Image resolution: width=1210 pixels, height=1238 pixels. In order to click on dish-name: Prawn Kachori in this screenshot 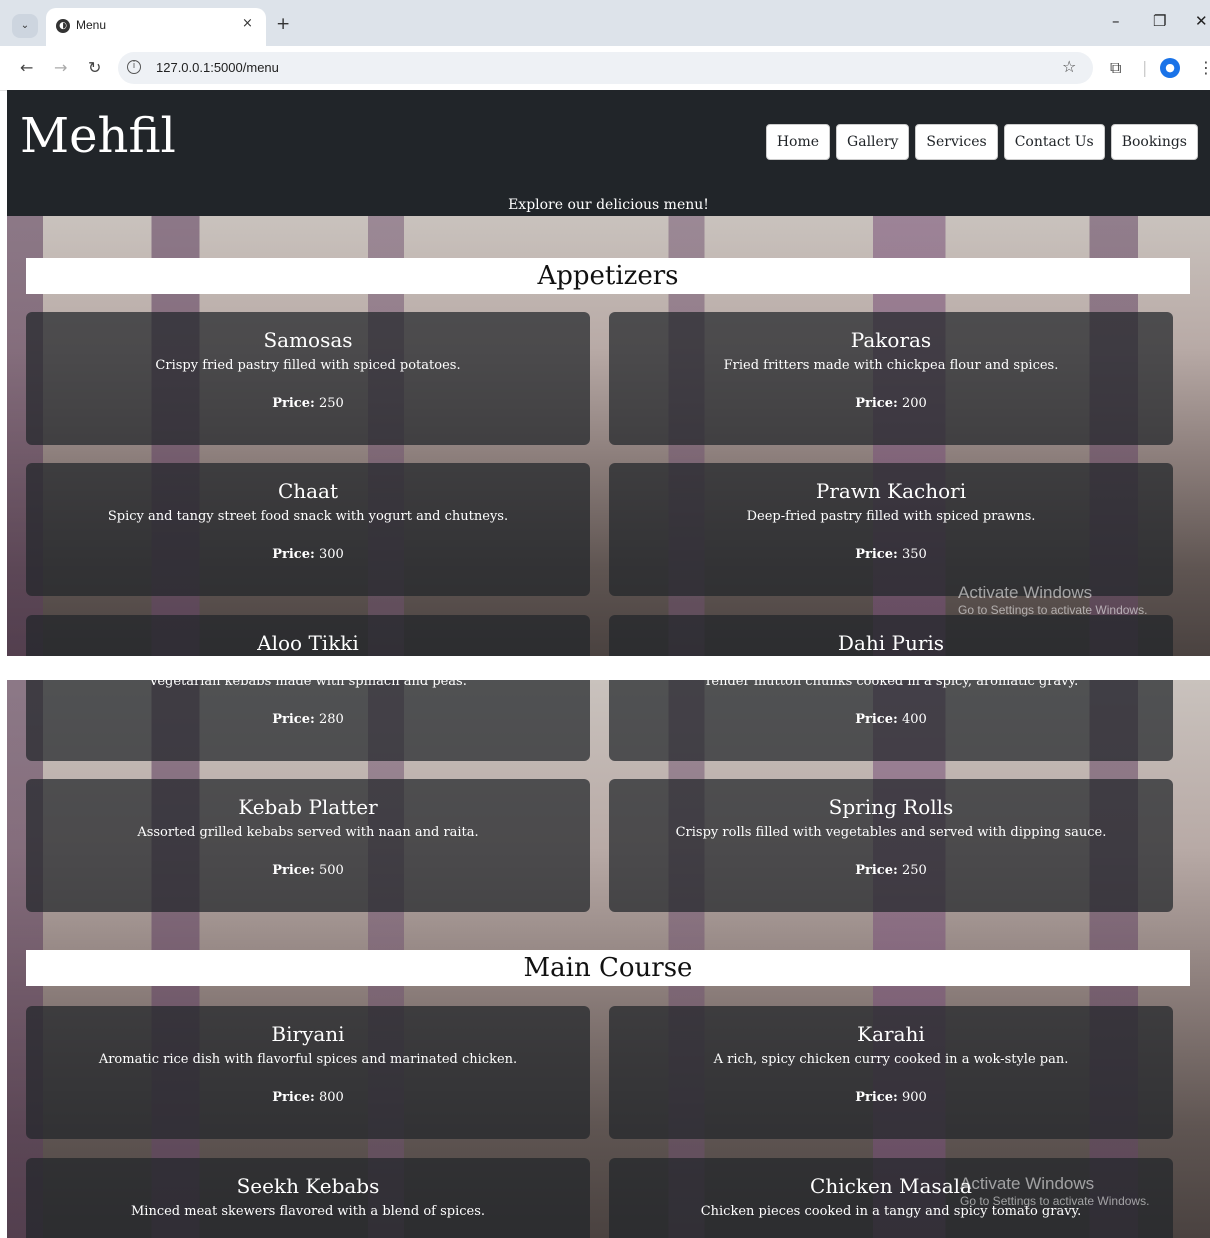, I will do `click(891, 491)`.